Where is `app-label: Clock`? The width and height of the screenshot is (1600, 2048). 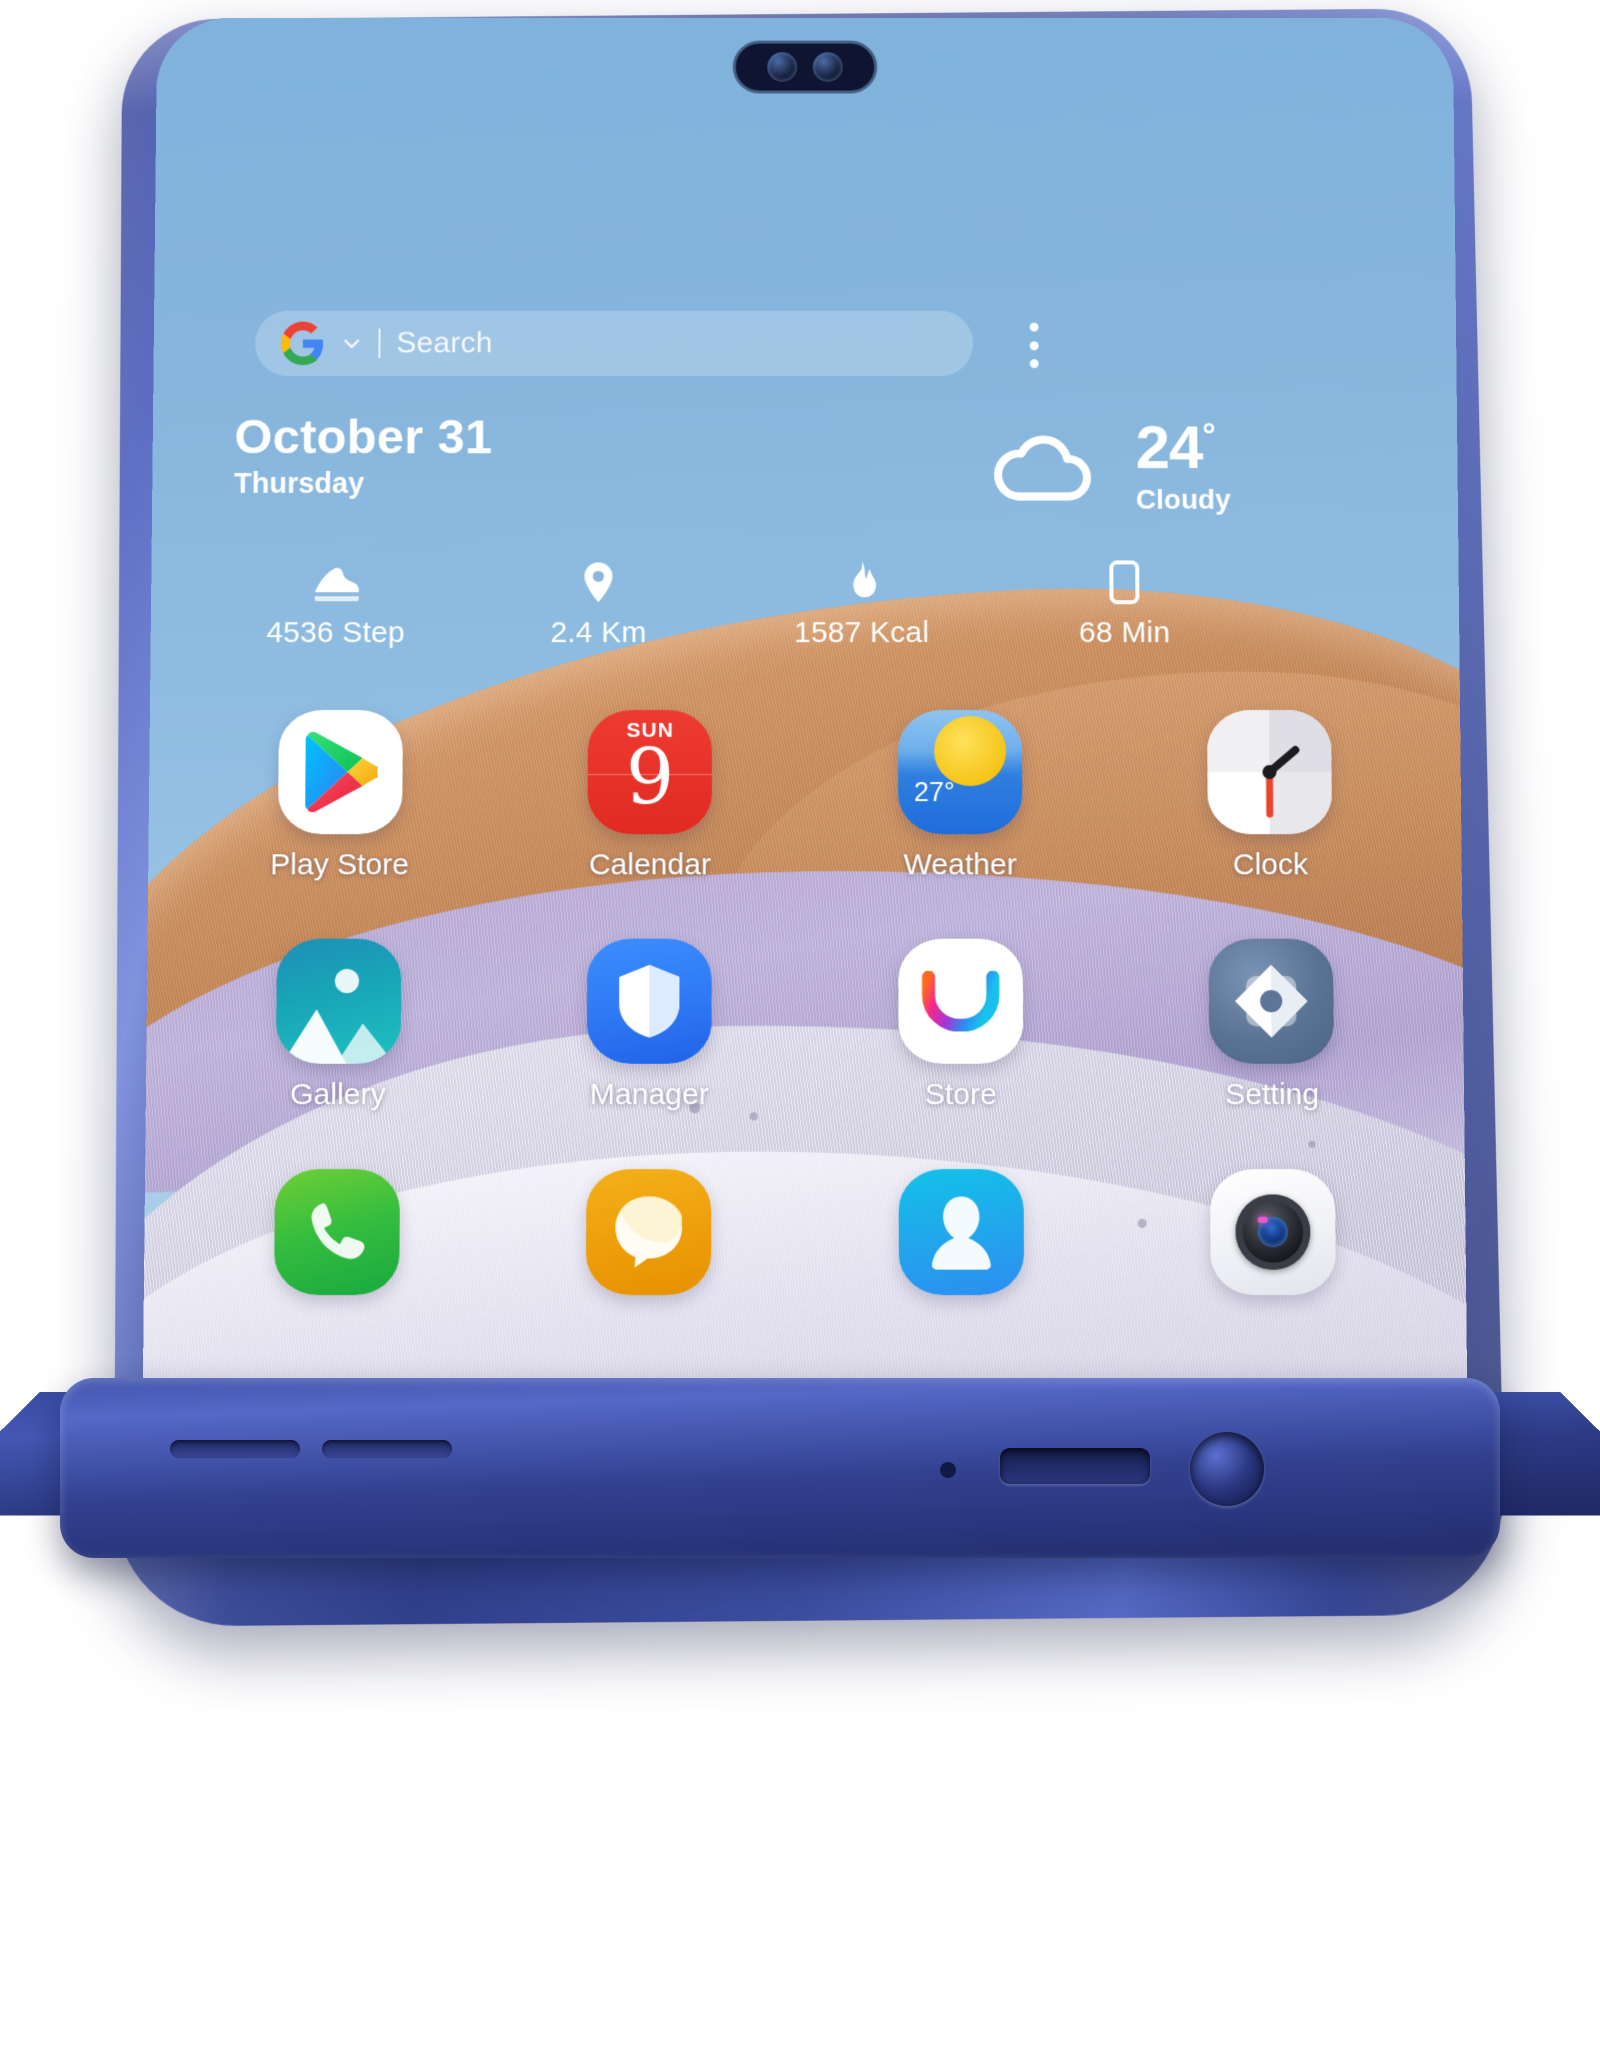
app-label: Clock is located at coordinates (1270, 865).